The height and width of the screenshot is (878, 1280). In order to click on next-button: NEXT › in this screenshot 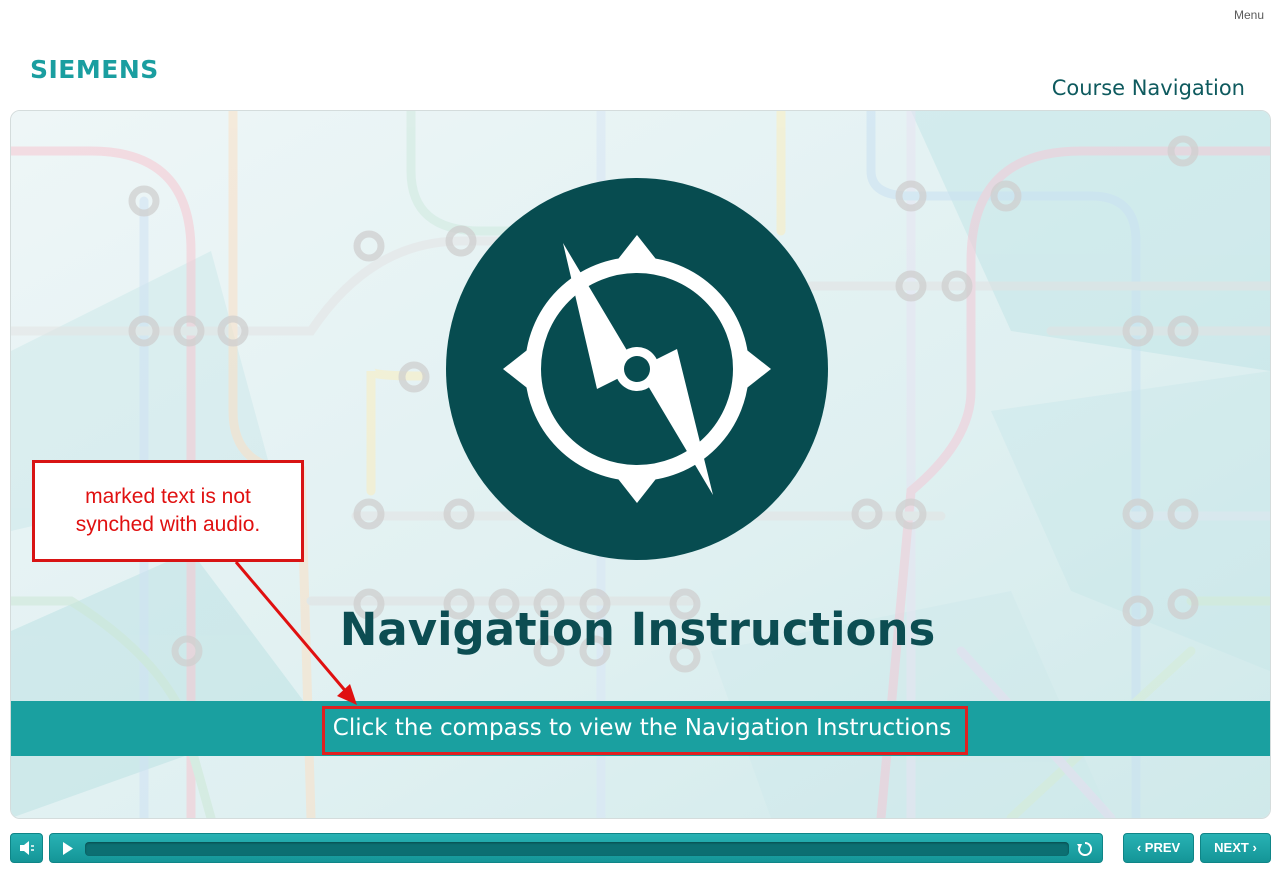, I will do `click(1235, 848)`.